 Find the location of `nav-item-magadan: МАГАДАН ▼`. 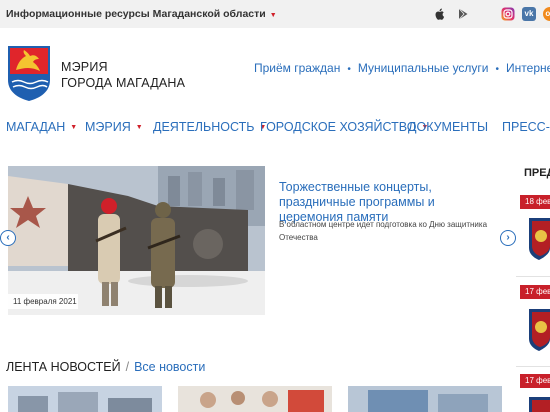

nav-item-magadan: МАГАДАН ▼ is located at coordinates (41, 127).